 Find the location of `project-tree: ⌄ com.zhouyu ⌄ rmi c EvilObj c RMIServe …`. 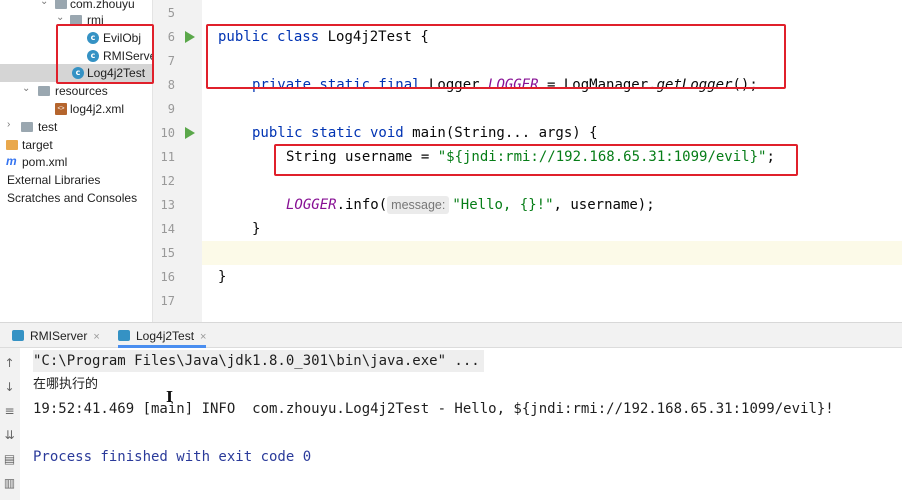

project-tree: ⌄ com.zhouyu ⌄ rmi c EvilObj c RMIServe … is located at coordinates (76, 161).